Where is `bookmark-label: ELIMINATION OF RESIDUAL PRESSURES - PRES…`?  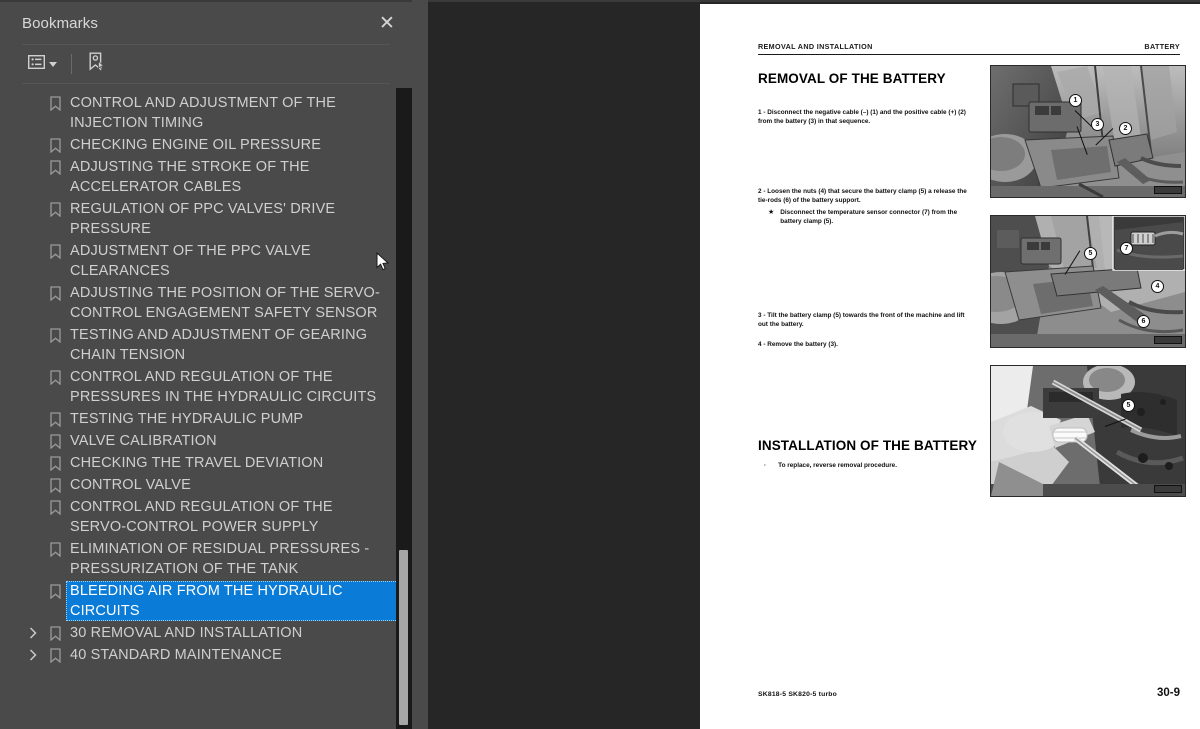
bookmark-label: ELIMINATION OF RESIDUAL PRESSURES - PRES… is located at coordinates (220, 559).